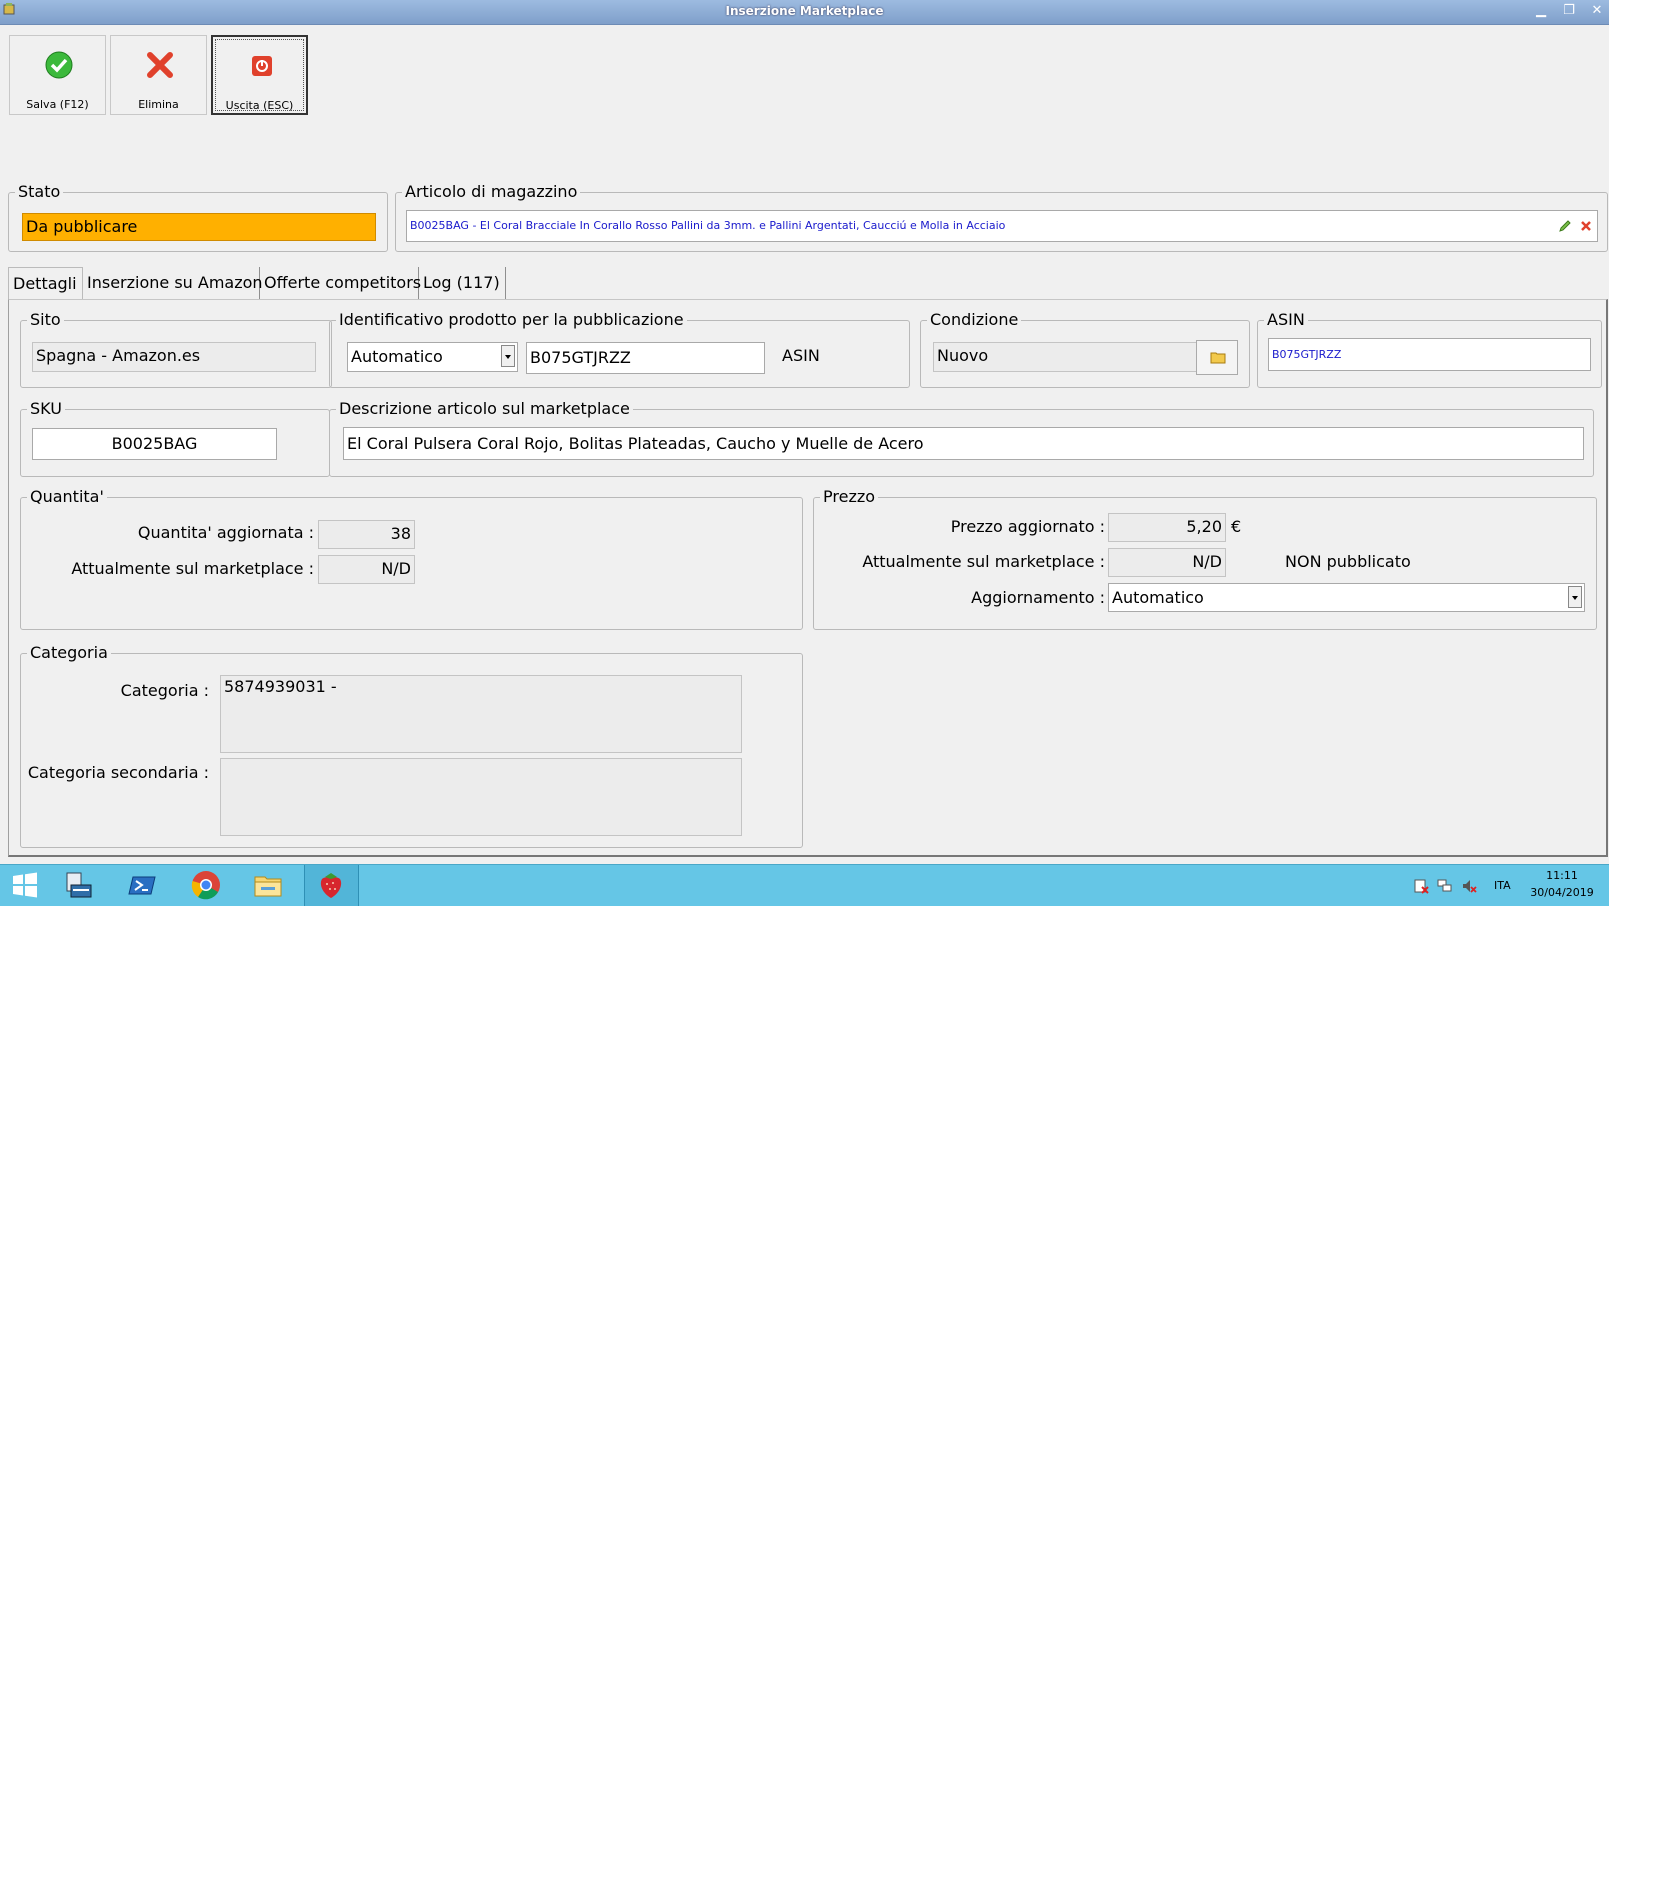  What do you see at coordinates (69, 653) in the screenshot?
I see `categoria-legend: Categoria` at bounding box center [69, 653].